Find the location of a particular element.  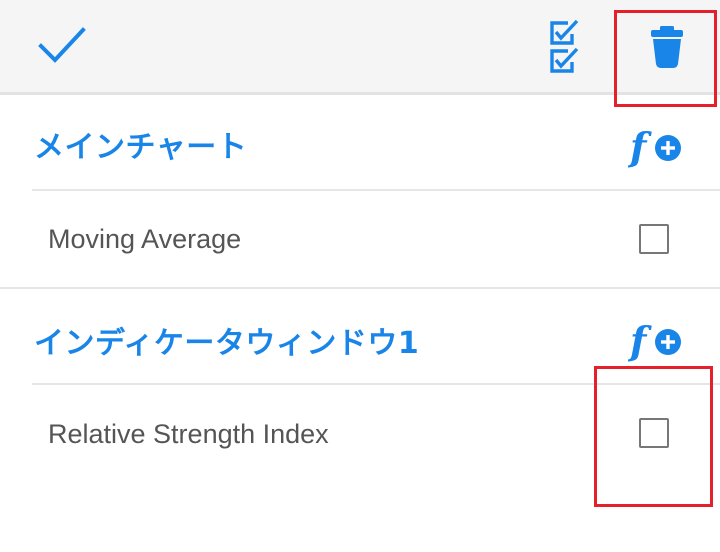

add-indicator-button-window-1: f is located at coordinates (657, 340).